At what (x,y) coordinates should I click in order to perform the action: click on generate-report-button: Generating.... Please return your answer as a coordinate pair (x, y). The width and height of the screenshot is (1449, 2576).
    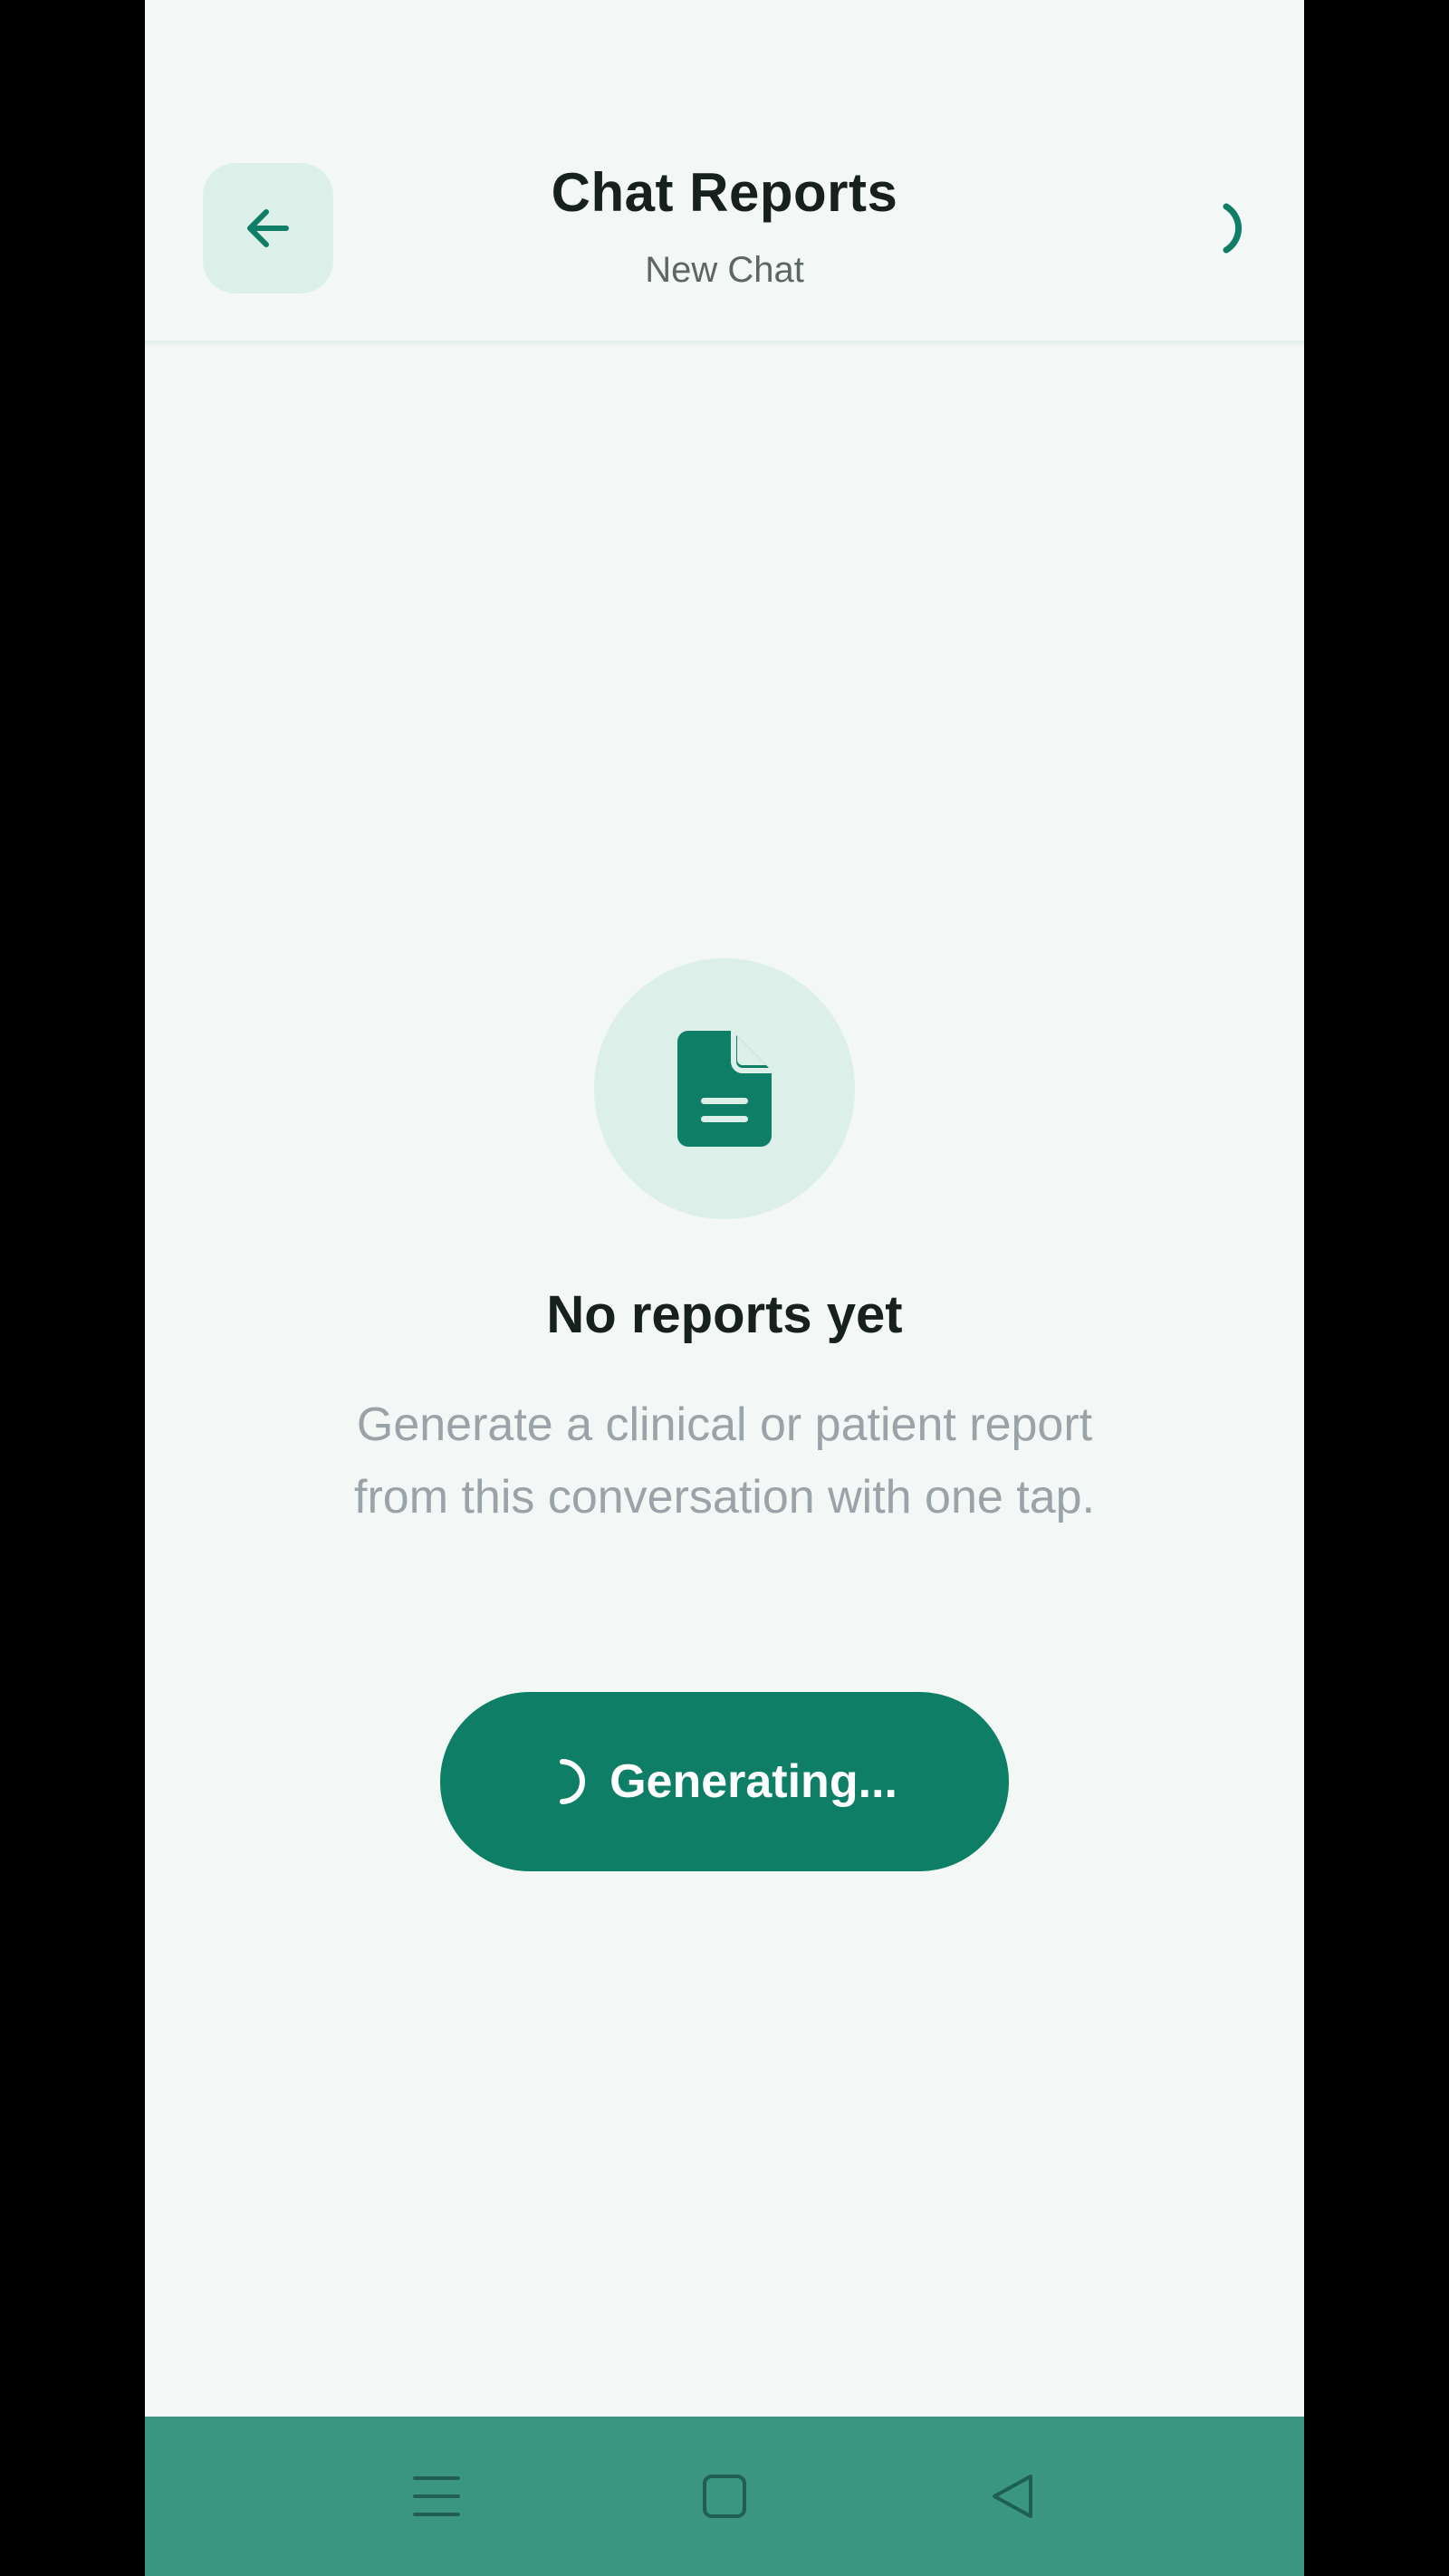
    Looking at the image, I should click on (724, 1781).